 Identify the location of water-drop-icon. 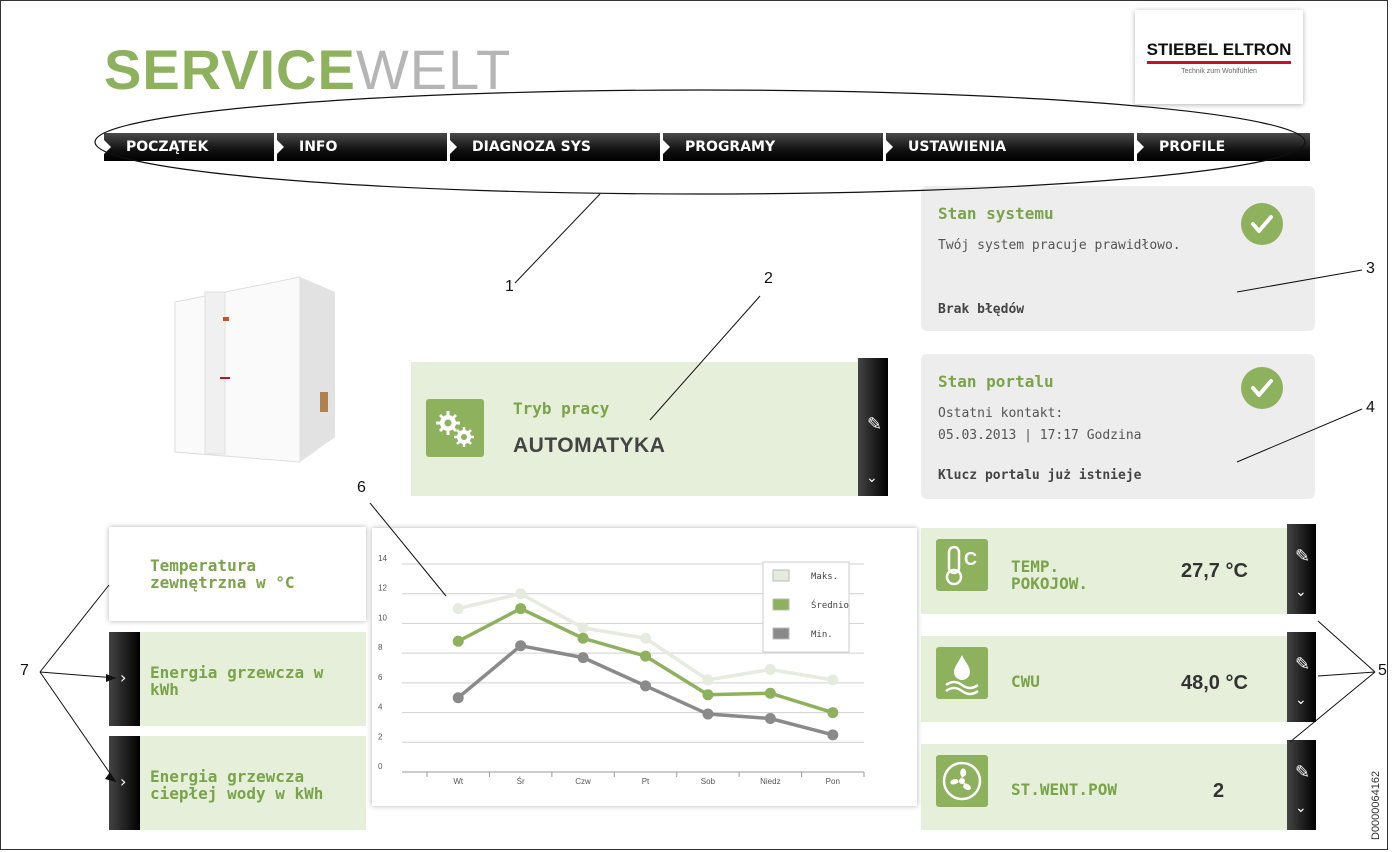
(962, 673).